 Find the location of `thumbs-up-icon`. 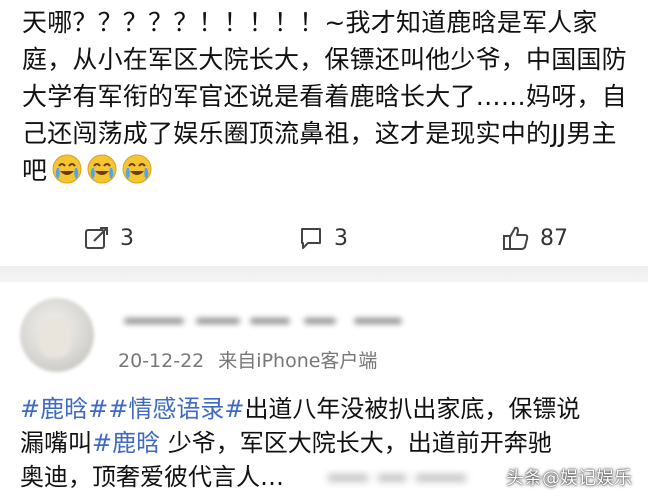

thumbs-up-icon is located at coordinates (516, 238).